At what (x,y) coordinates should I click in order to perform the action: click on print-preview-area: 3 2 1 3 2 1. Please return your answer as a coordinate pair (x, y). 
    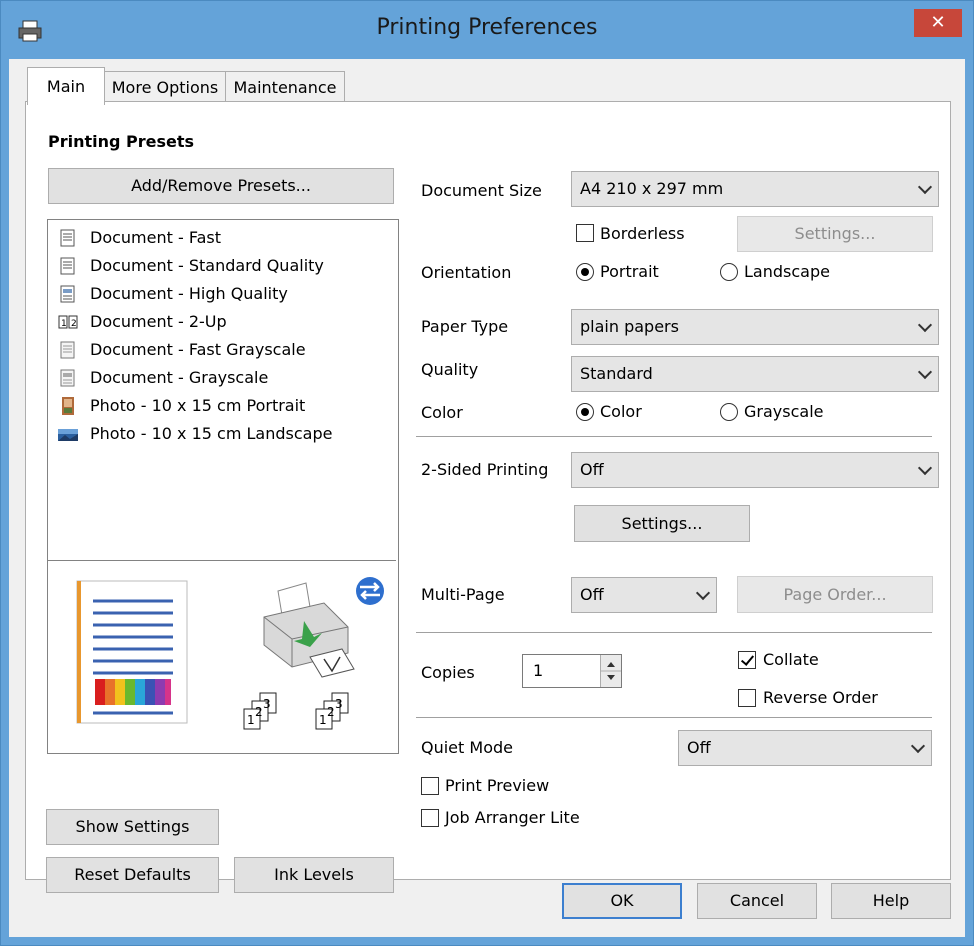
    Looking at the image, I should click on (222, 656).